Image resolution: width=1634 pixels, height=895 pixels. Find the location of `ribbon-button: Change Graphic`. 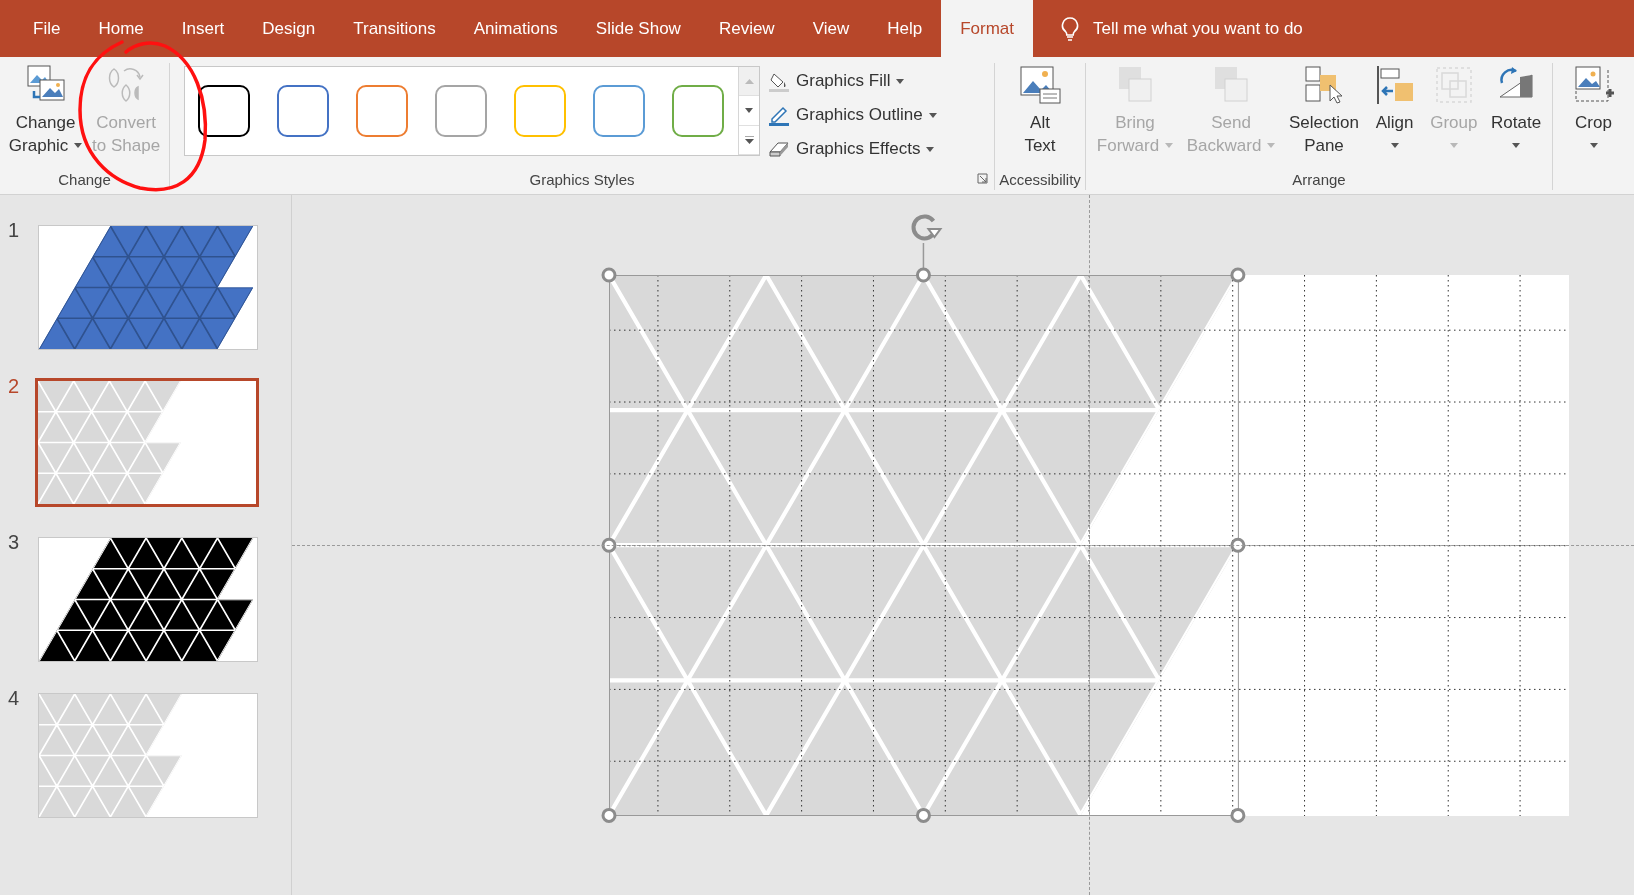

ribbon-button: Change Graphic is located at coordinates (45, 110).